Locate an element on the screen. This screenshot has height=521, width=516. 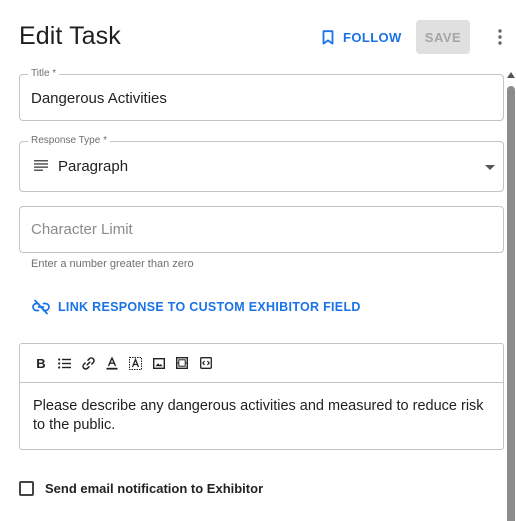
text-color-icon is located at coordinates (112, 363).